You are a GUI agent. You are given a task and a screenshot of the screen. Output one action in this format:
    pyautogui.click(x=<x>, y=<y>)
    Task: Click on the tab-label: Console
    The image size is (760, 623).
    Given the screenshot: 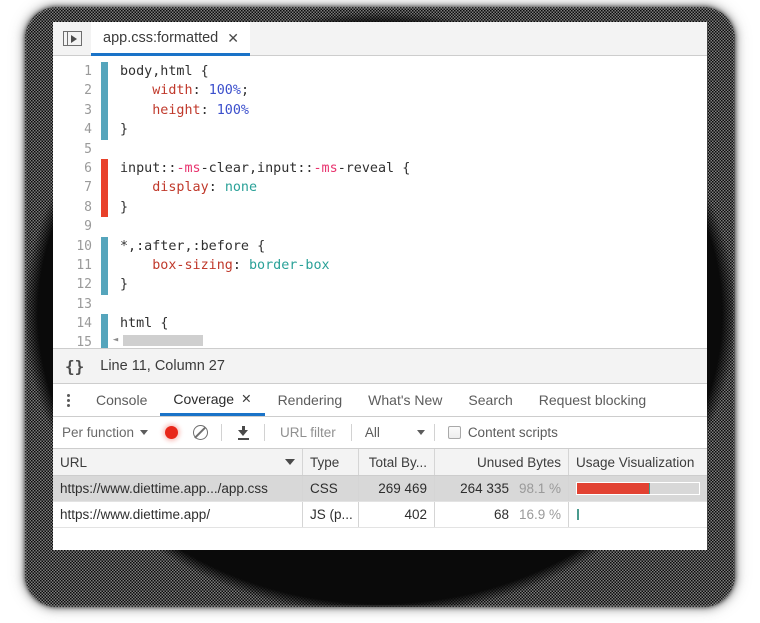 What is the action you would take?
    pyautogui.click(x=122, y=400)
    